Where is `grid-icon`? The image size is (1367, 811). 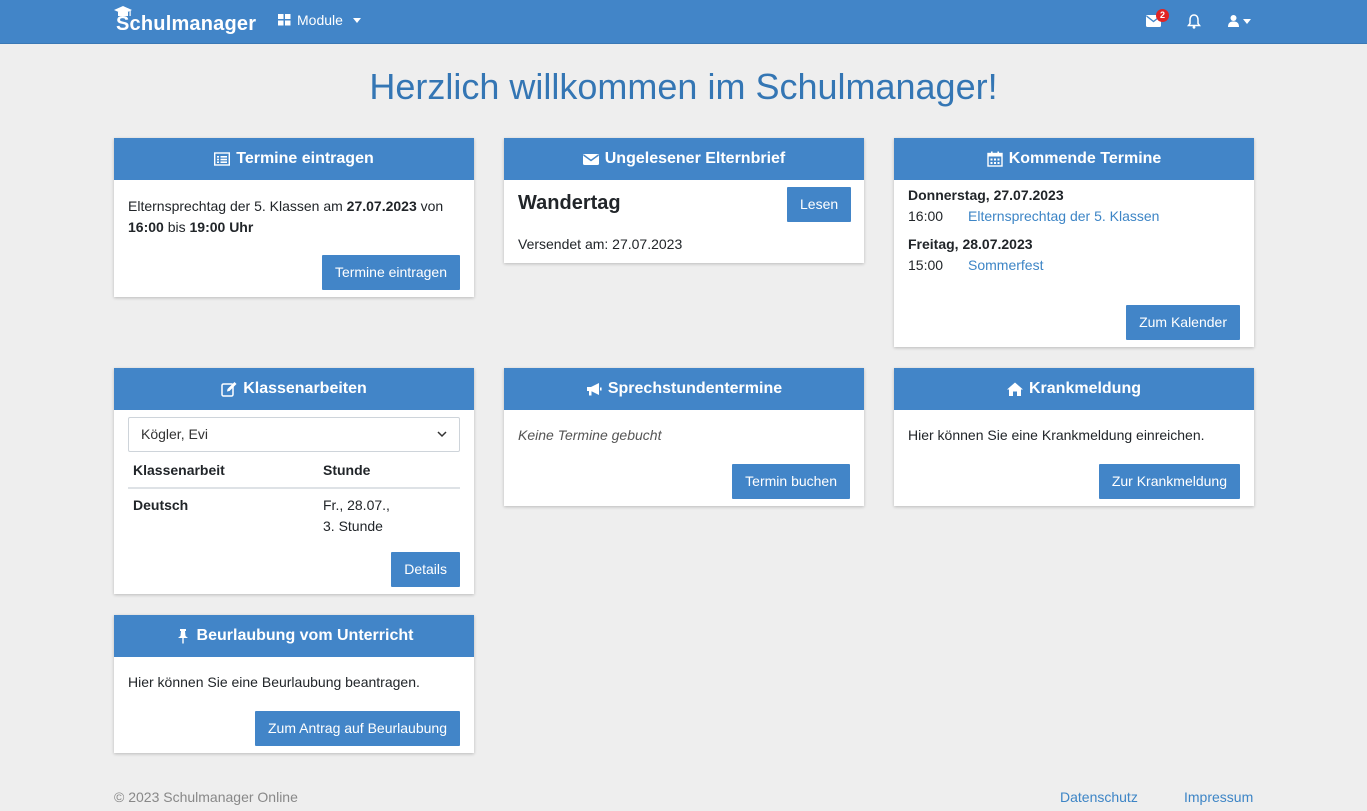
grid-icon is located at coordinates (284, 20).